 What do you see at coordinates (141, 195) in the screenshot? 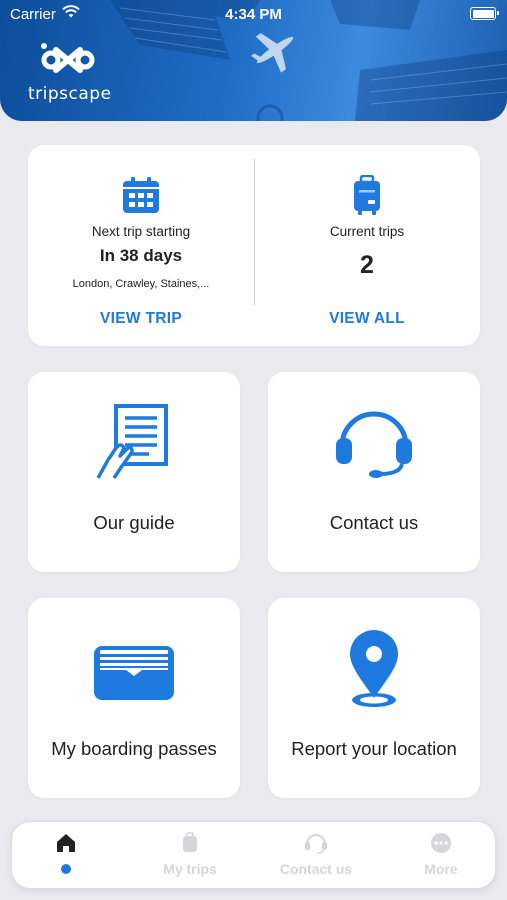
I see `calendar-icon` at bounding box center [141, 195].